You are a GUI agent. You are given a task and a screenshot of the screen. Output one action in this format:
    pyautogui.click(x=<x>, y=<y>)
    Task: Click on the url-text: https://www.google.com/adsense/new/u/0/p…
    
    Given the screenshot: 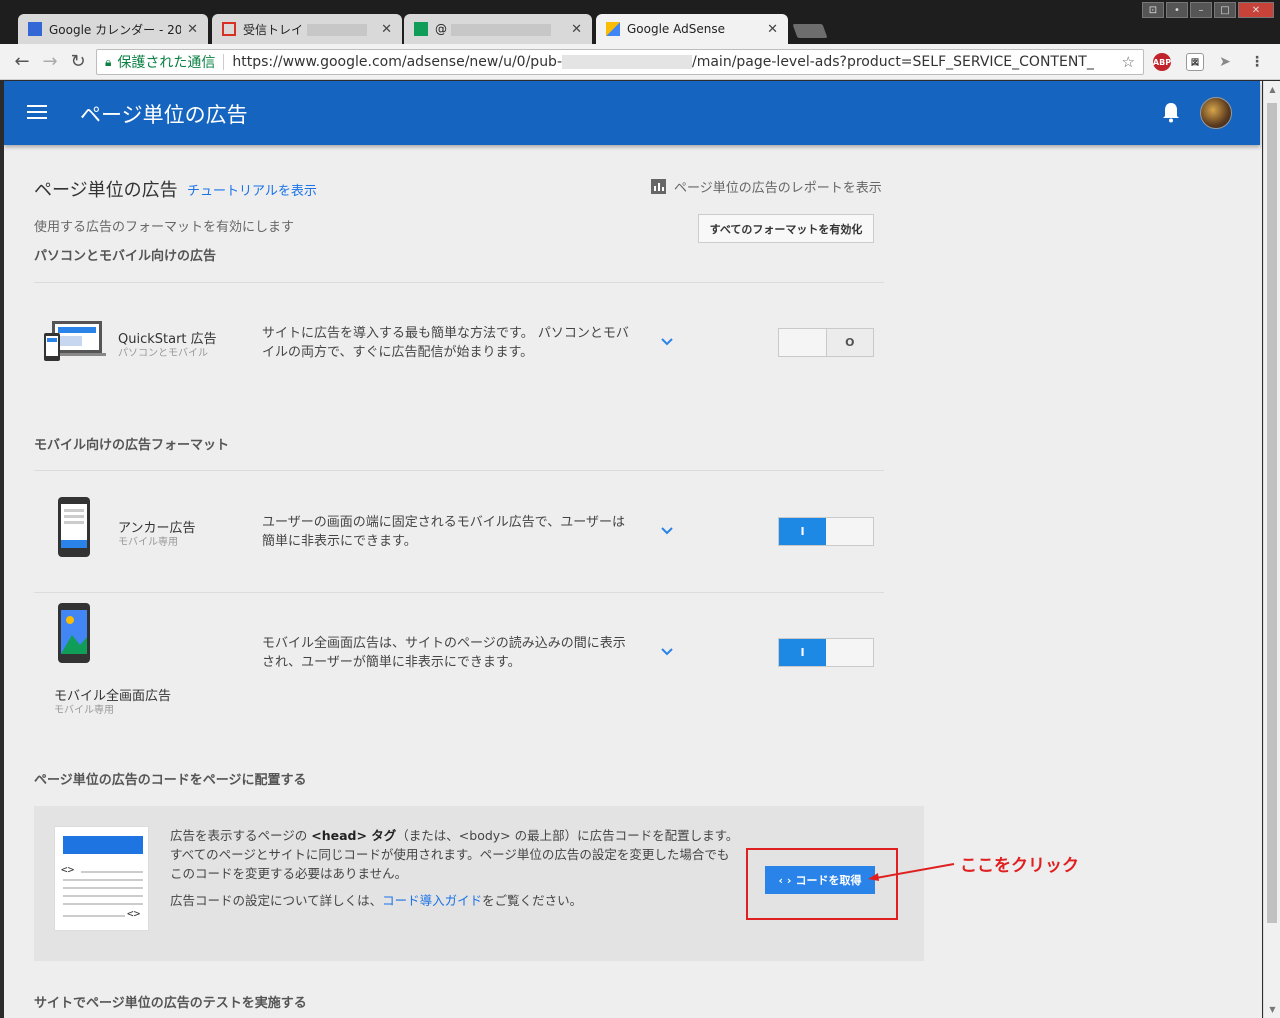 What is the action you would take?
    pyautogui.click(x=663, y=62)
    